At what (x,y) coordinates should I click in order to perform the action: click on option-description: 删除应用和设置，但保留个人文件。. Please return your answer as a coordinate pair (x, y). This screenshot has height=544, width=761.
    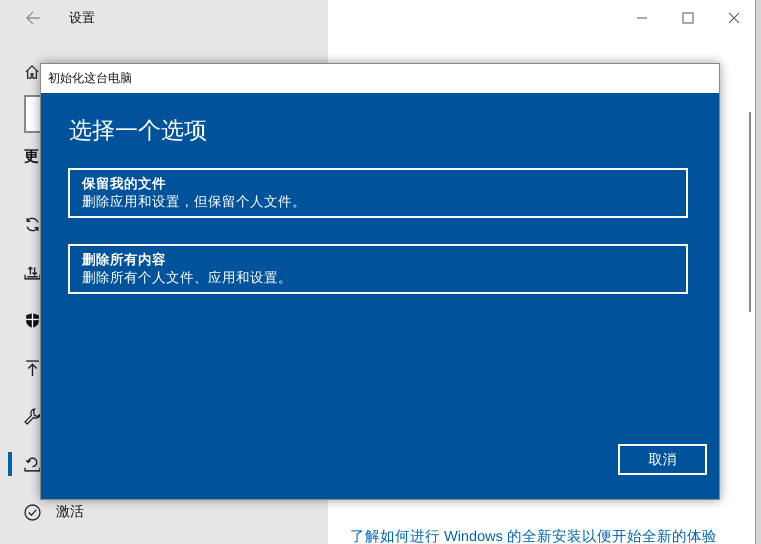
    Looking at the image, I should click on (194, 202).